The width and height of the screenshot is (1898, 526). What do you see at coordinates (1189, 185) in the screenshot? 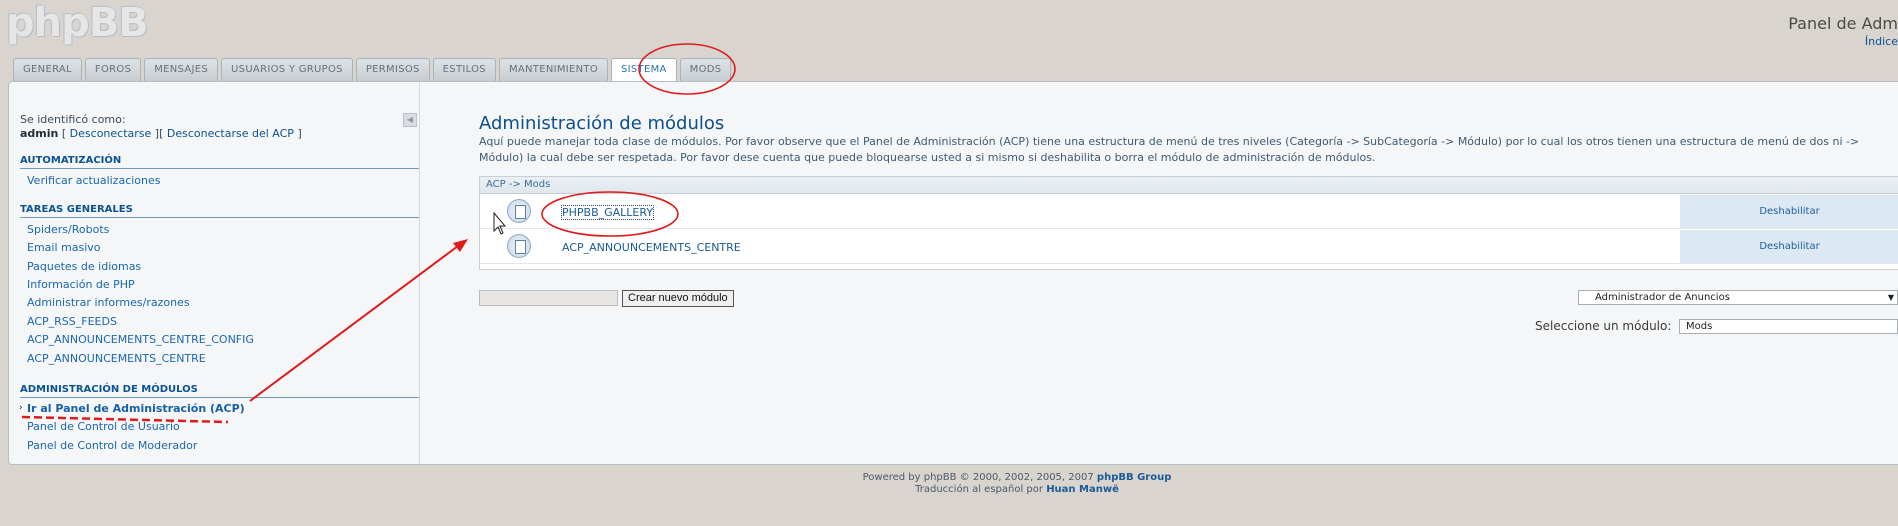
I see `breadcrumb: ACP -> Mods` at bounding box center [1189, 185].